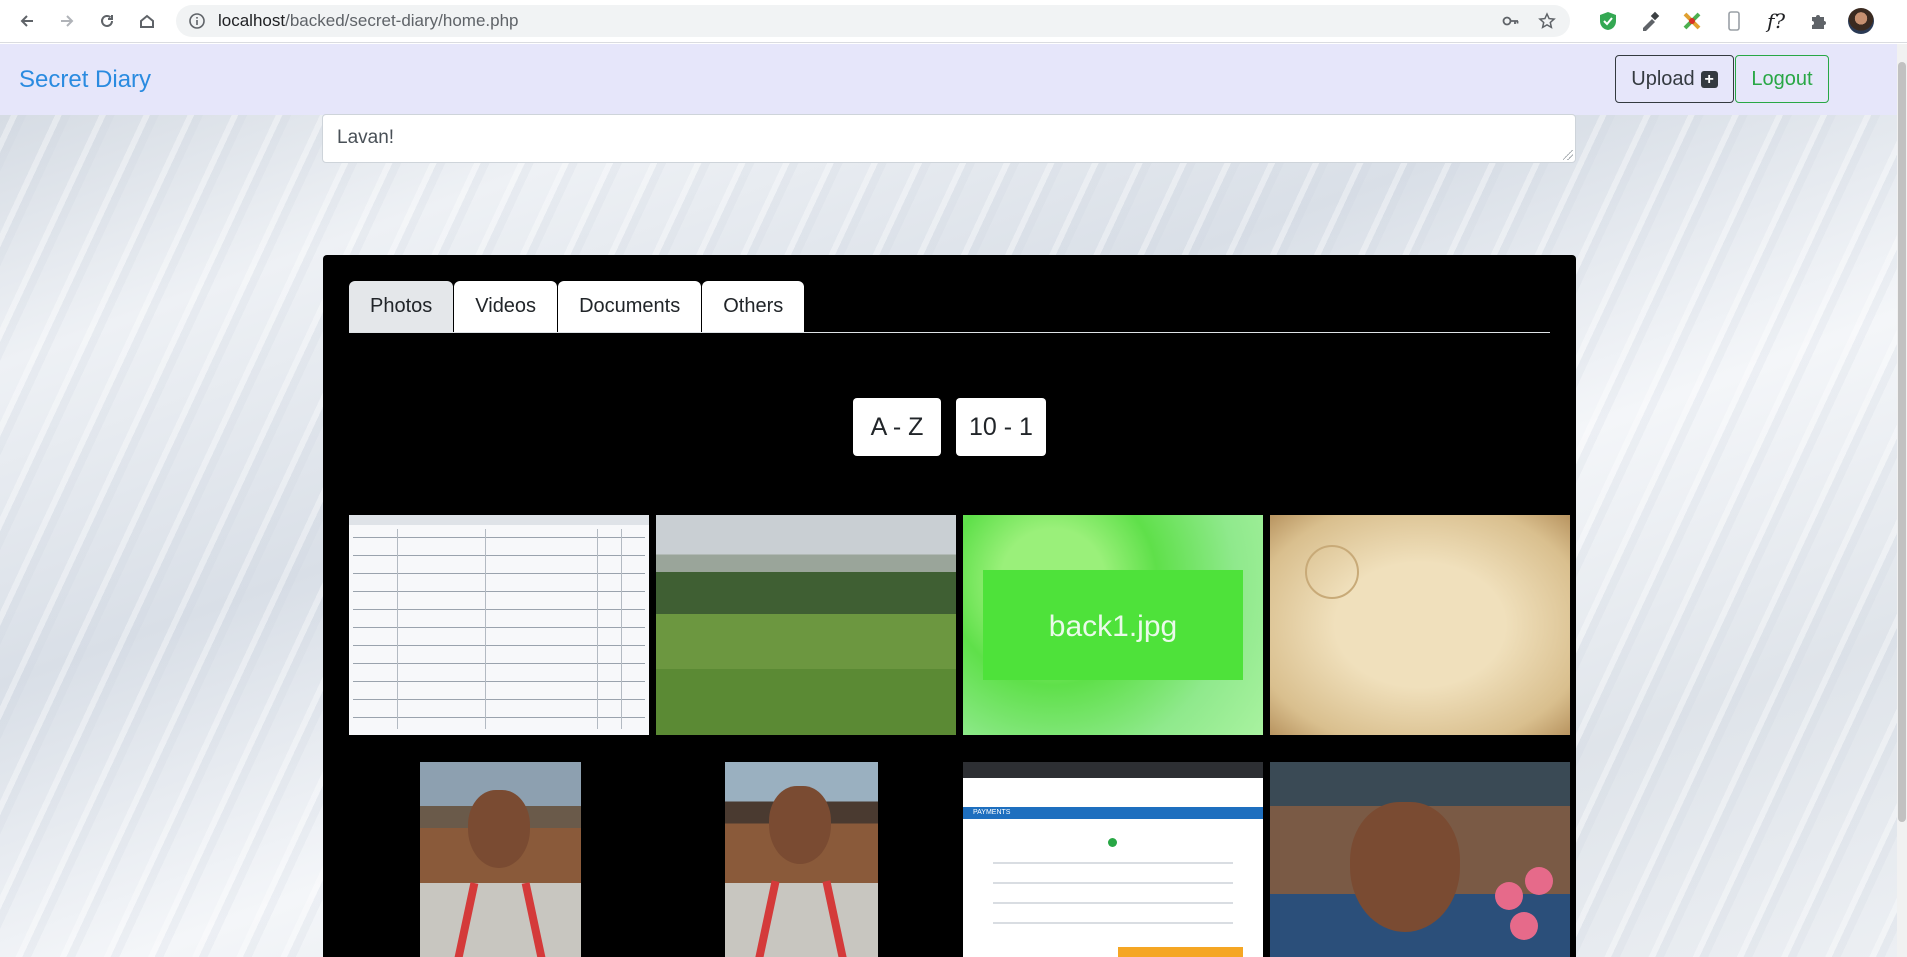 The width and height of the screenshot is (1907, 957). What do you see at coordinates (1709, 79) in the screenshot?
I see `plus-square-icon: +` at bounding box center [1709, 79].